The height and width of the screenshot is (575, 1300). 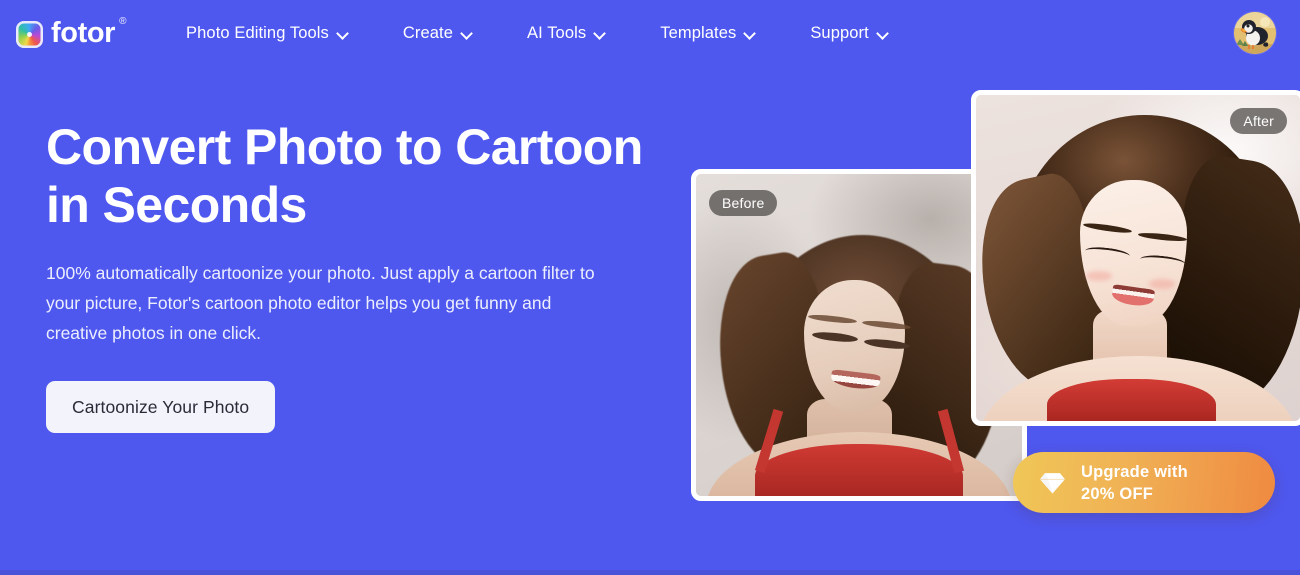 I want to click on brand-logo: fotor ®, so click(x=71, y=33).